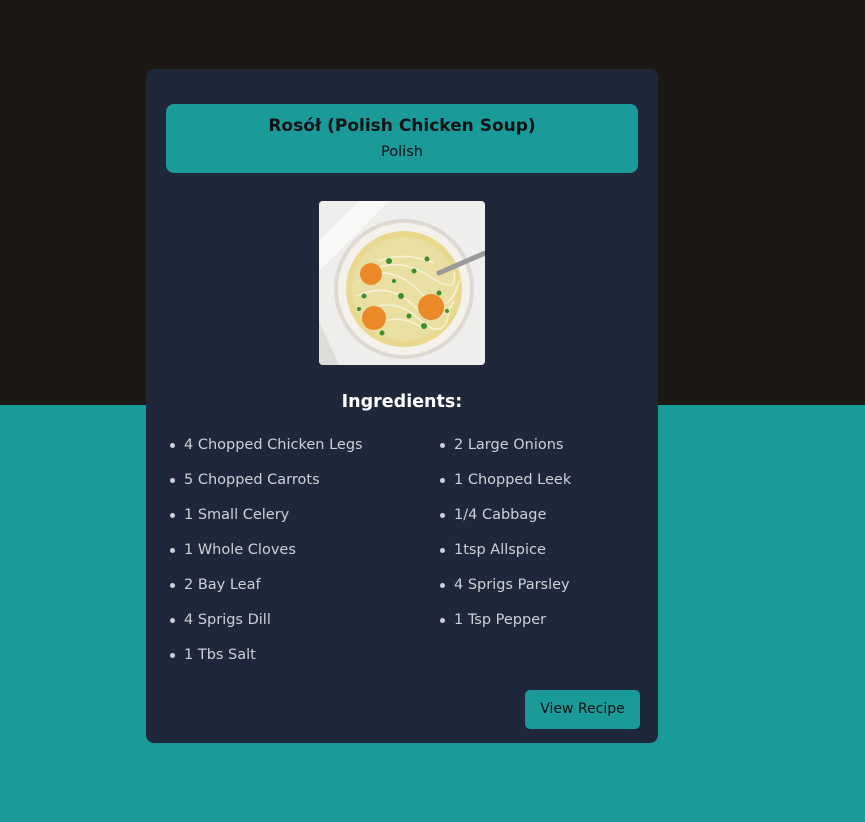 This screenshot has width=865, height=822. What do you see at coordinates (290, 450) in the screenshot?
I see `ingredient-item: 4 Chopped Chicken Legs` at bounding box center [290, 450].